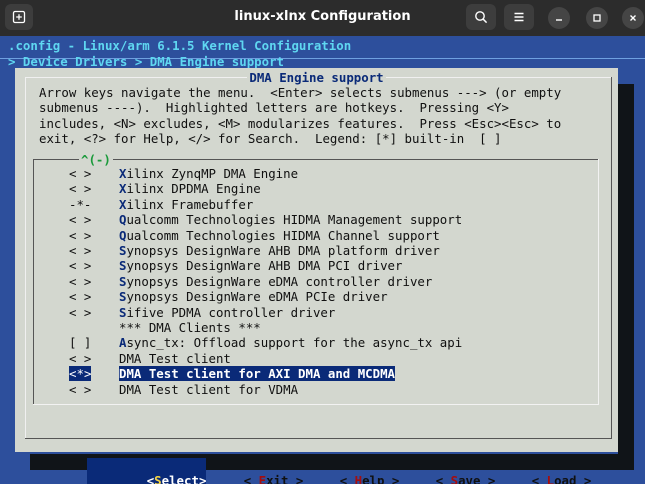  I want to click on select-hotkey: S, so click(158, 478).